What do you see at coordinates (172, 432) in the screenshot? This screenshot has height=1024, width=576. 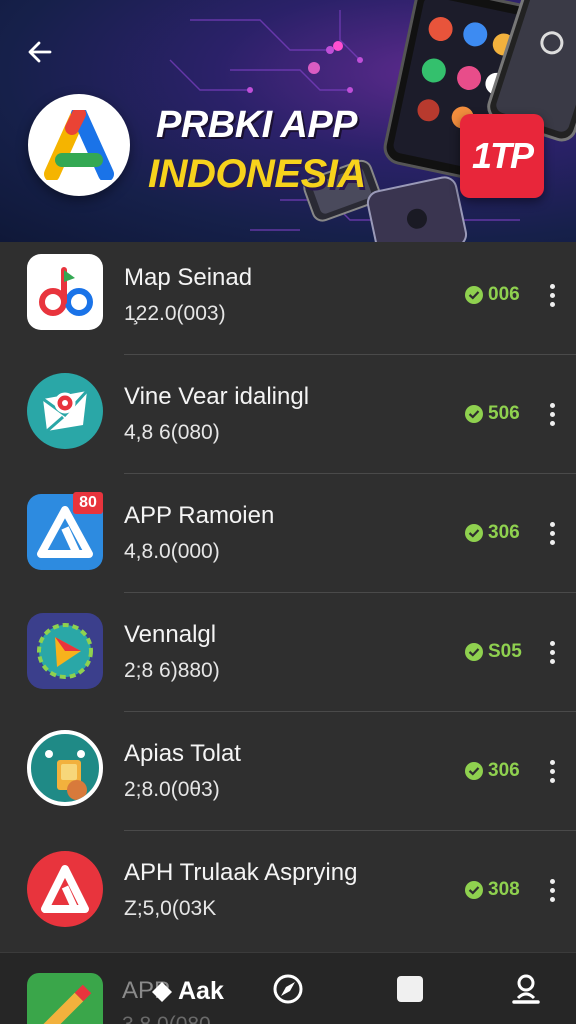 I see `app-meta: 4,8 6(080)` at bounding box center [172, 432].